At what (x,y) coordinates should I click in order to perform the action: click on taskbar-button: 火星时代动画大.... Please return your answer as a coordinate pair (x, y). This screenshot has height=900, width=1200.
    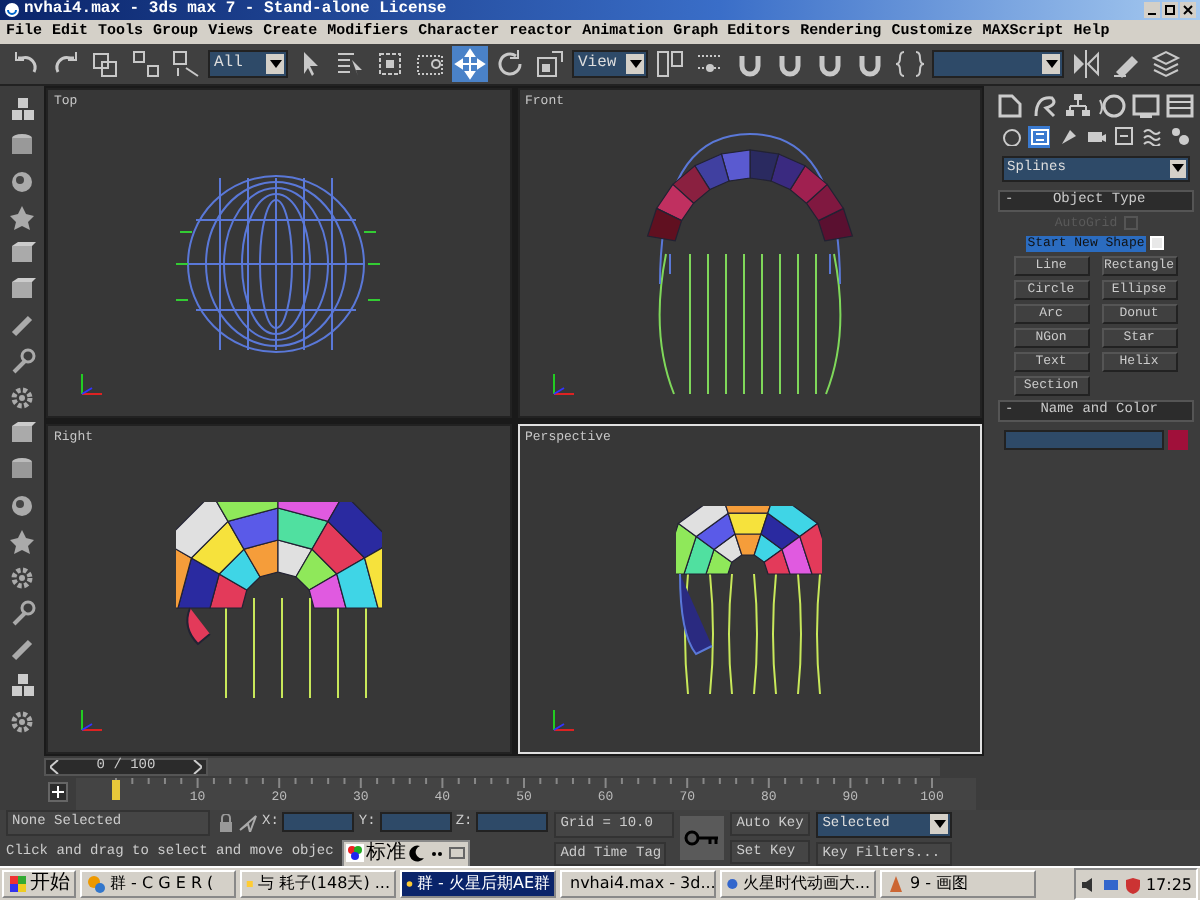
    Looking at the image, I should click on (798, 884).